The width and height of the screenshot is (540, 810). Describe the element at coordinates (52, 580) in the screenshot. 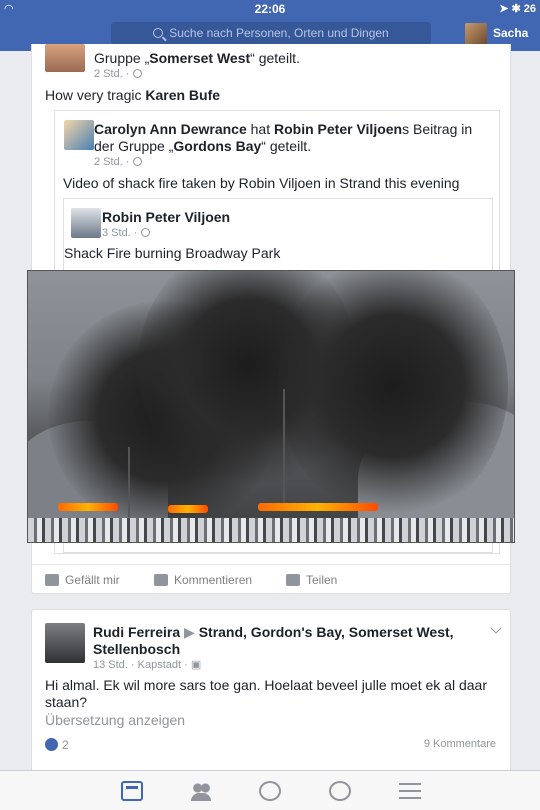

I see `thumbs-up-icon` at that location.